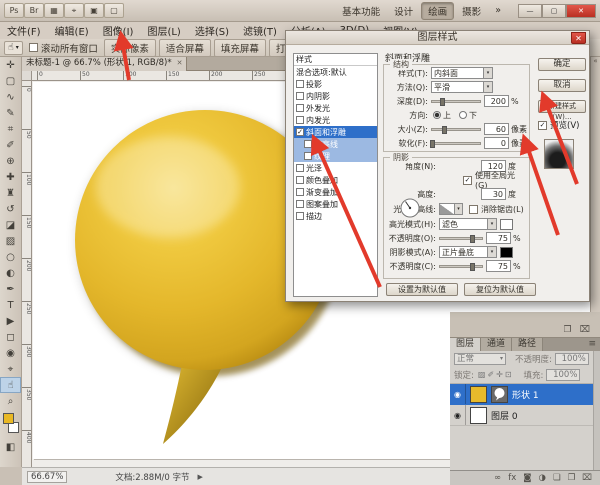 The height and width of the screenshot is (485, 600). What do you see at coordinates (581, 10) in the screenshot?
I see `close-button: ✕` at bounding box center [581, 10].